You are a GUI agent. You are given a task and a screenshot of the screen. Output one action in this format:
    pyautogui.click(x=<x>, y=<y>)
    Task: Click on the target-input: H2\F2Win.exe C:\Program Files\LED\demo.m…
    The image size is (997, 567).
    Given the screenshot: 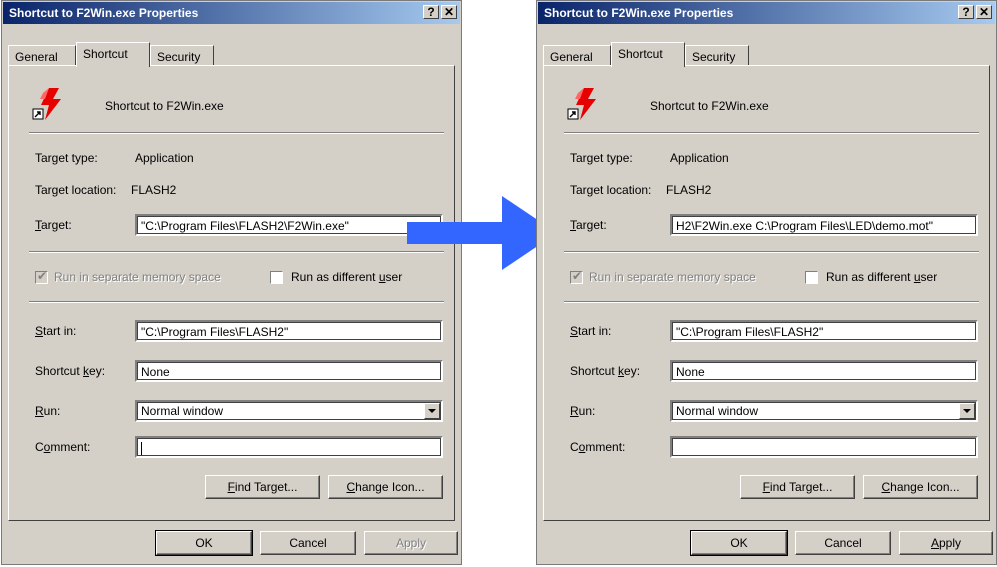 What is the action you would take?
    pyautogui.click(x=824, y=225)
    